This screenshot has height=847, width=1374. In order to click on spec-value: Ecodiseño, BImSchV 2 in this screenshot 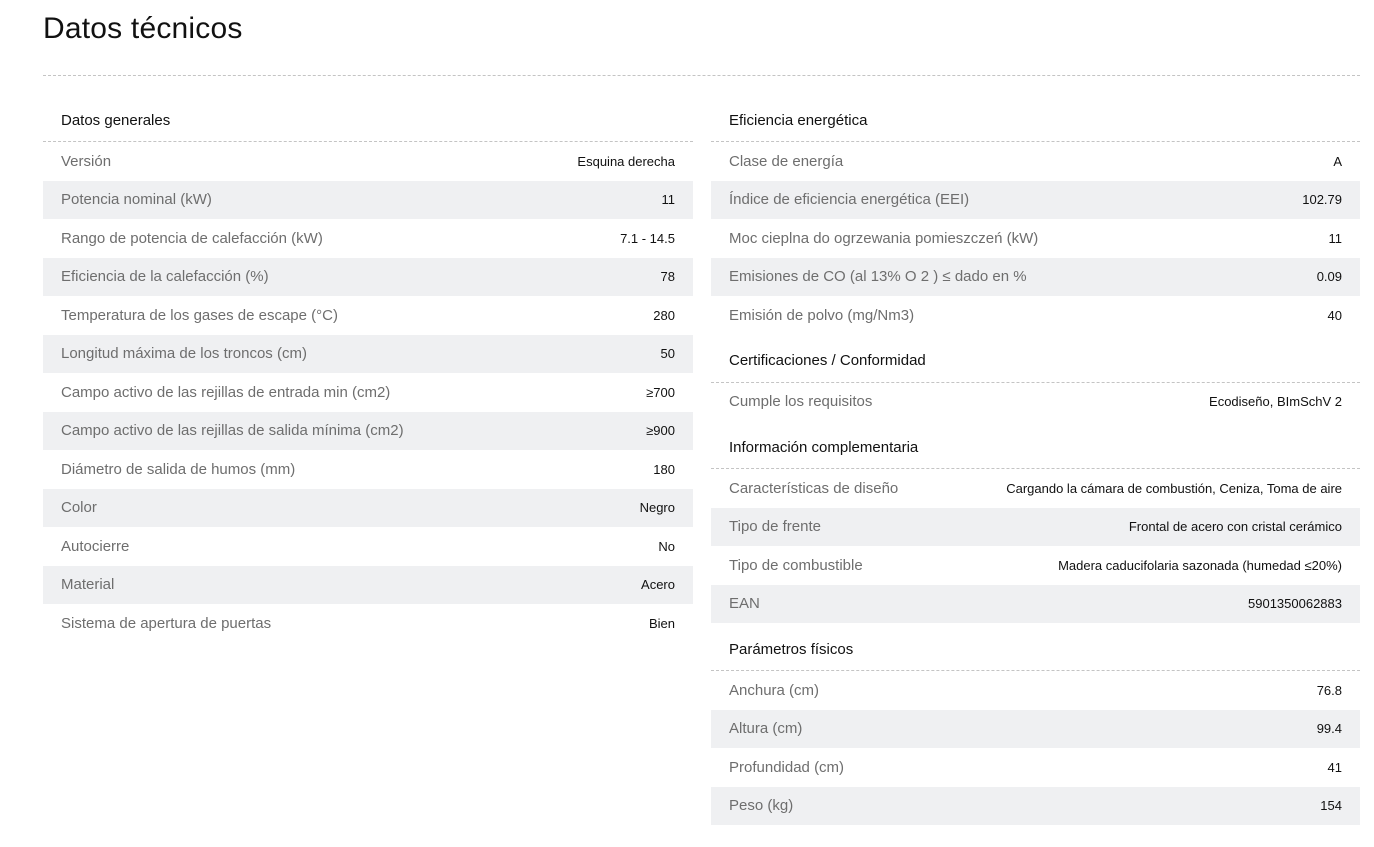, I will do `click(1275, 402)`.